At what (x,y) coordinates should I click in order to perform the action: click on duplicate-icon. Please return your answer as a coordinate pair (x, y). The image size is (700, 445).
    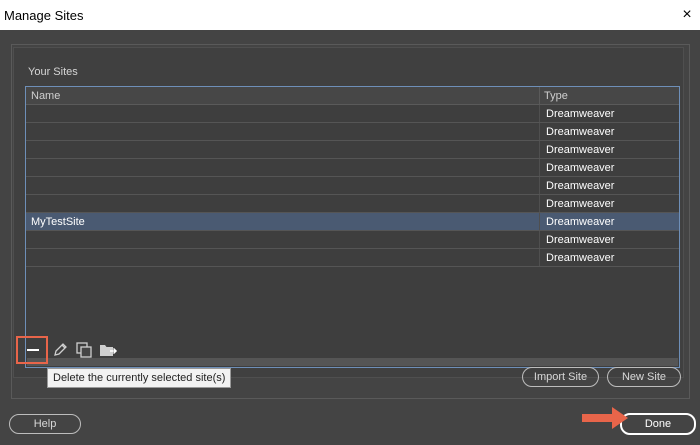
    Looking at the image, I should click on (84, 350).